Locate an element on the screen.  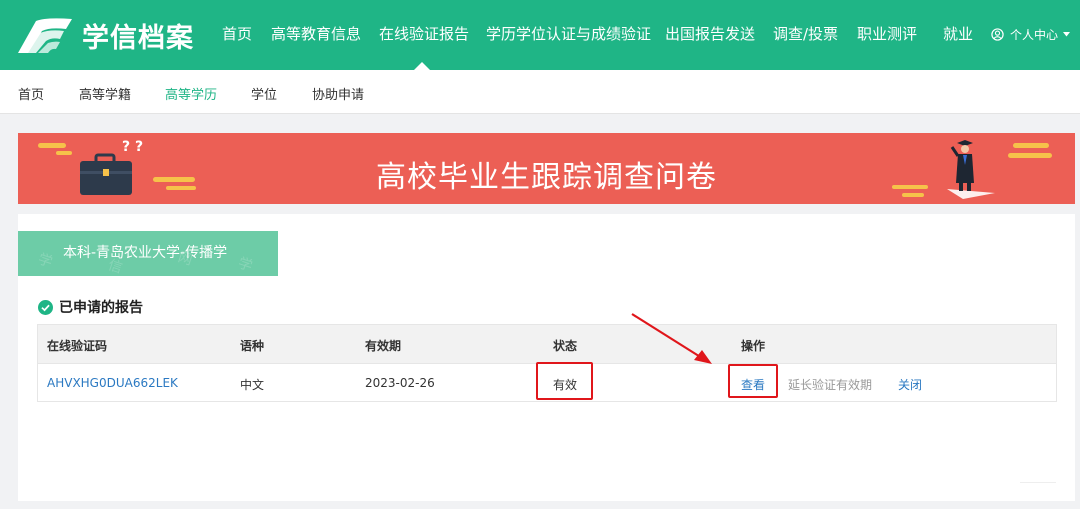
arrow-annotation-icon is located at coordinates (673, 342).